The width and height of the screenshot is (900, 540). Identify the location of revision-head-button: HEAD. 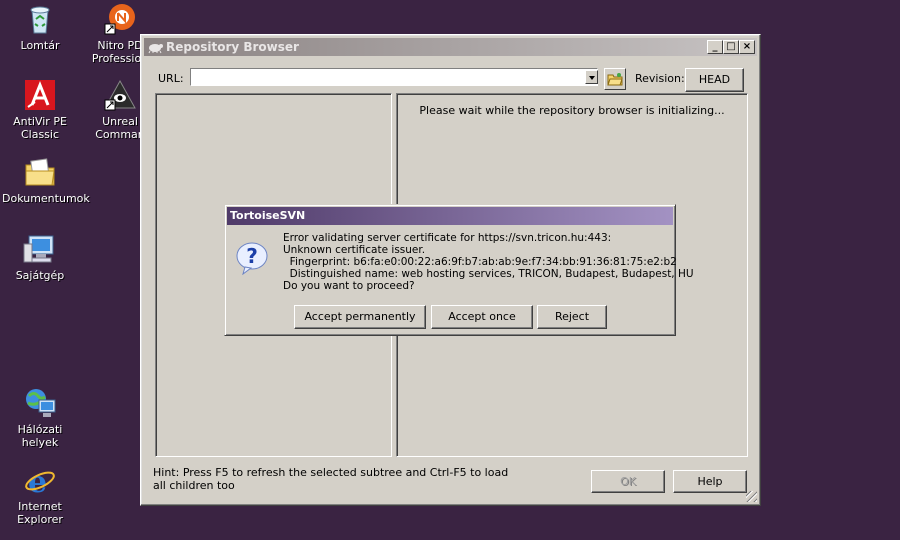
(714, 80).